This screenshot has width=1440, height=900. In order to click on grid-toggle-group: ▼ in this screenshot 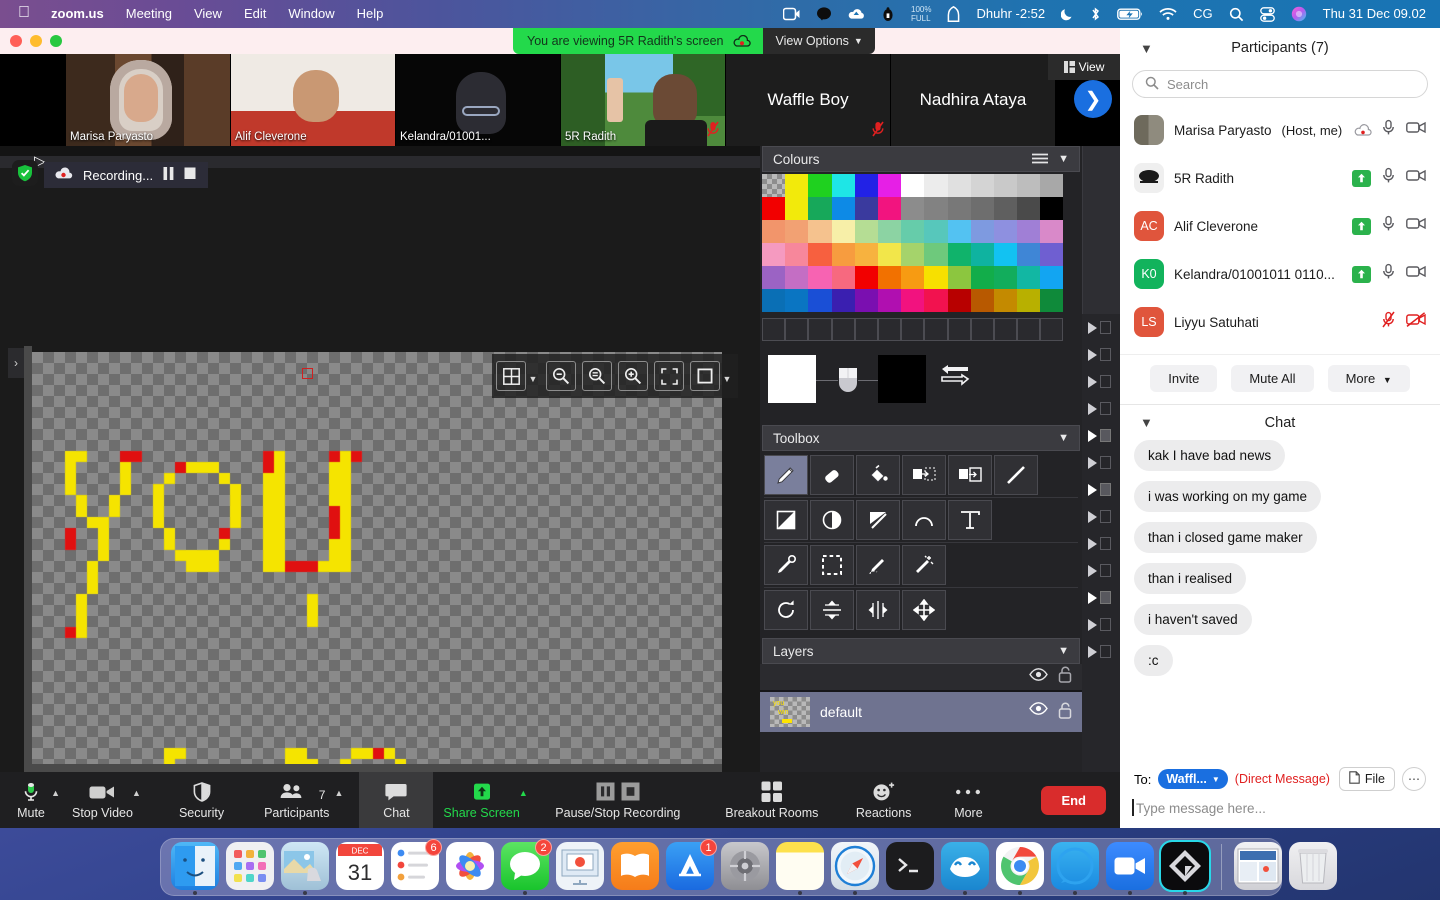, I will do `click(518, 376)`.